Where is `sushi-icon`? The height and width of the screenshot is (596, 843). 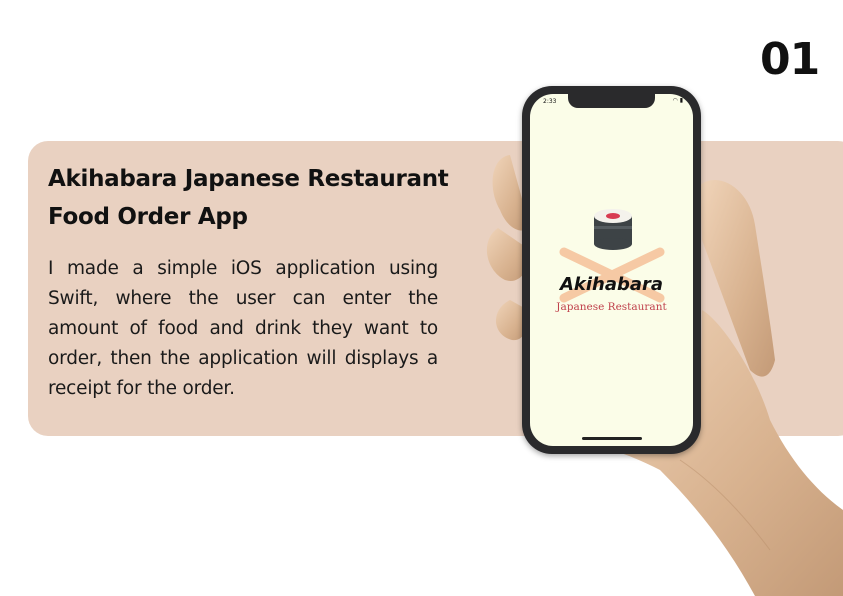 sushi-icon is located at coordinates (613, 229).